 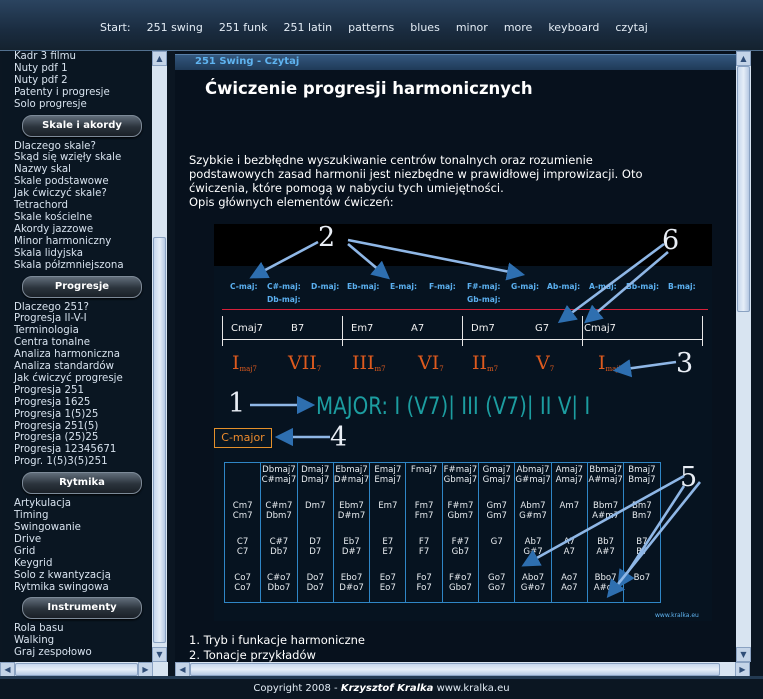 What do you see at coordinates (84, 588) in the screenshot?
I see `sidebar-item-rhythm-7: Rytmika swingowa` at bounding box center [84, 588].